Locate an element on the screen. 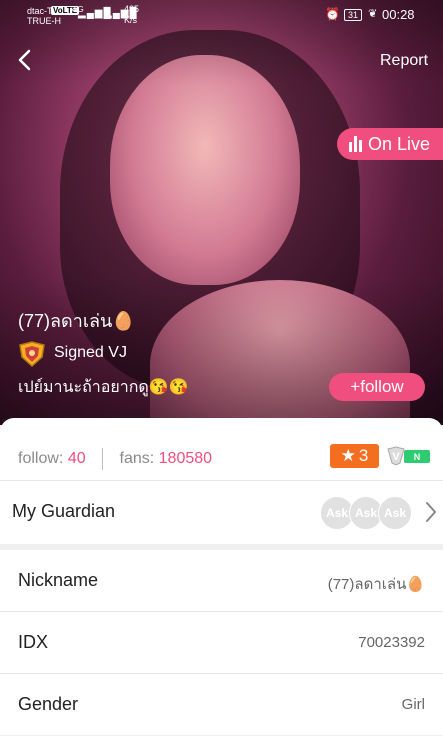  power-saving-icon: ❦ is located at coordinates (373, 14).